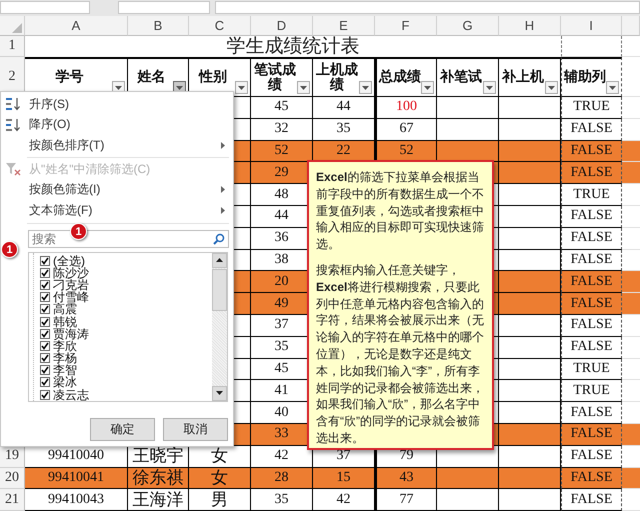 This screenshot has height=511, width=640. I want to click on column-title: 总成绩, so click(400, 77).